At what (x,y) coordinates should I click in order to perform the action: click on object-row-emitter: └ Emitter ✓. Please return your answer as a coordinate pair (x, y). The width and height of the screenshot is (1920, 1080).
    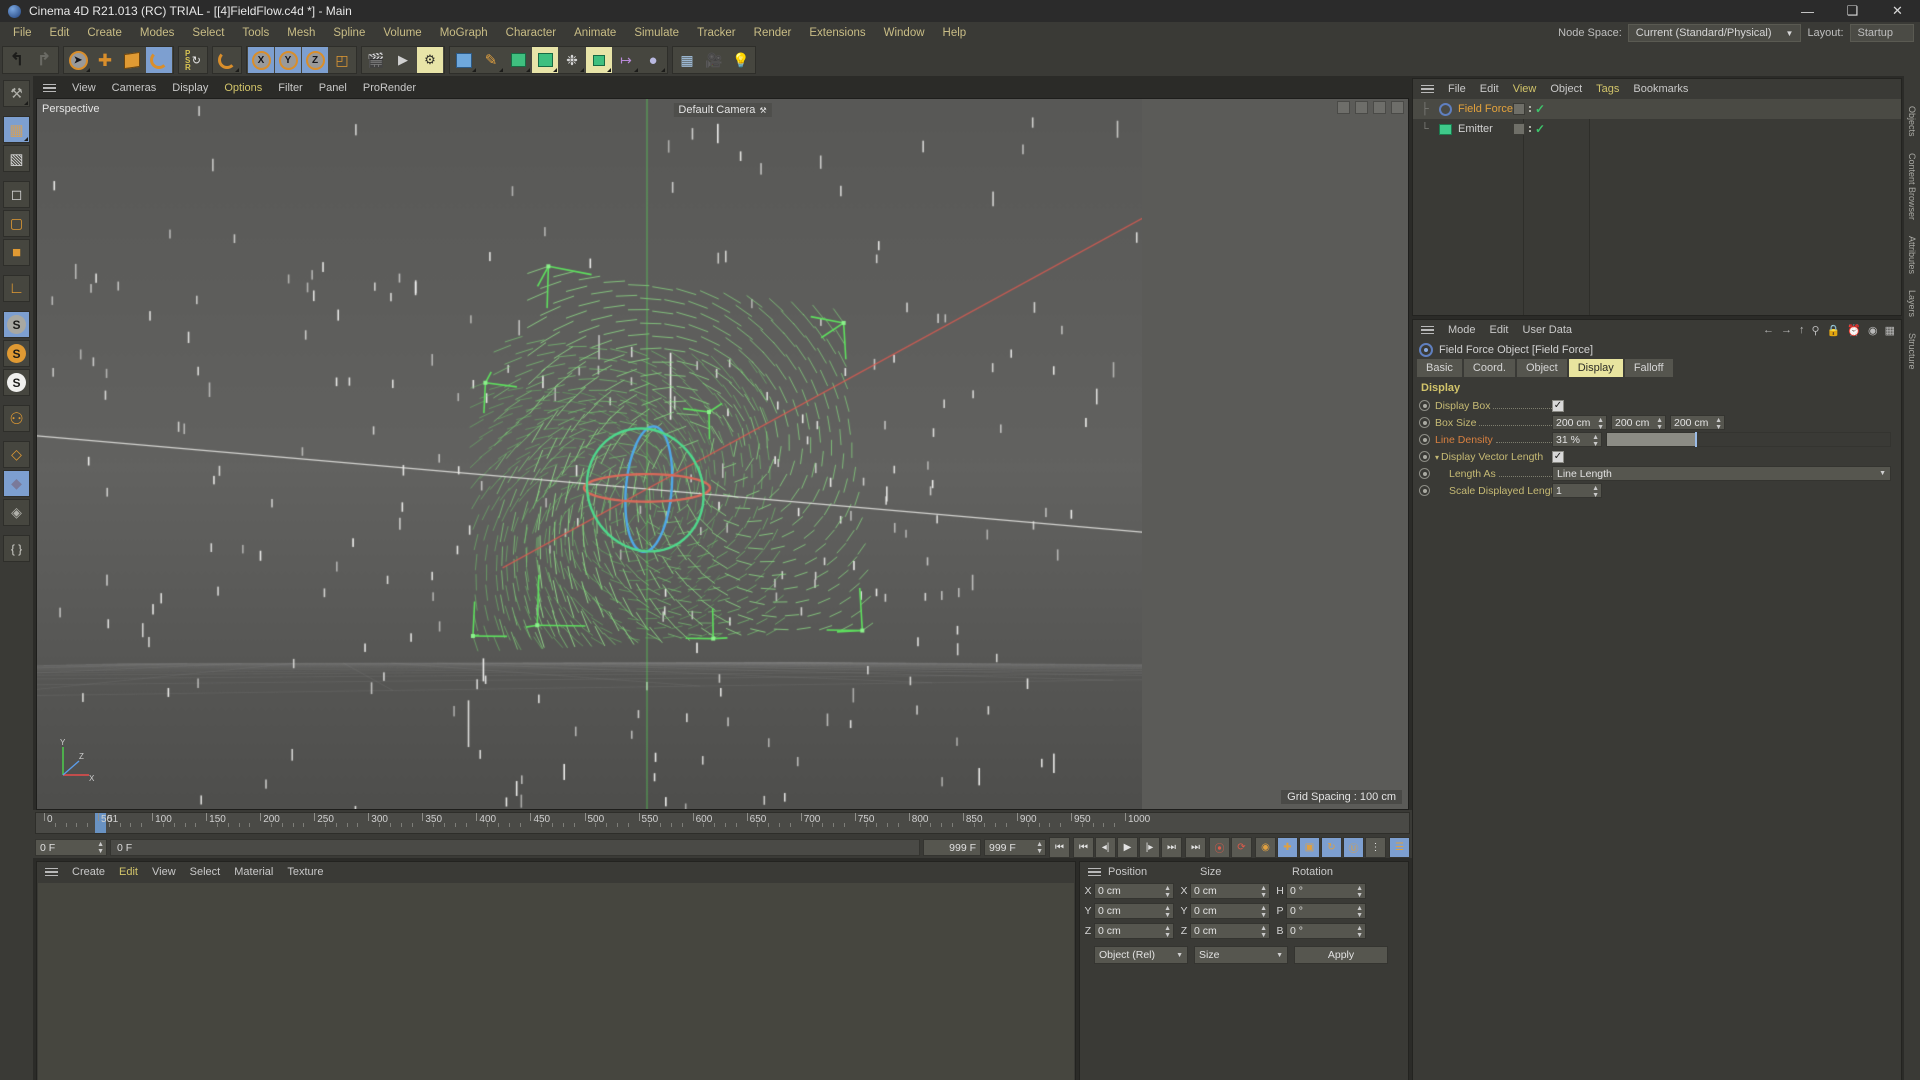
    Looking at the image, I should click on (1657, 129).